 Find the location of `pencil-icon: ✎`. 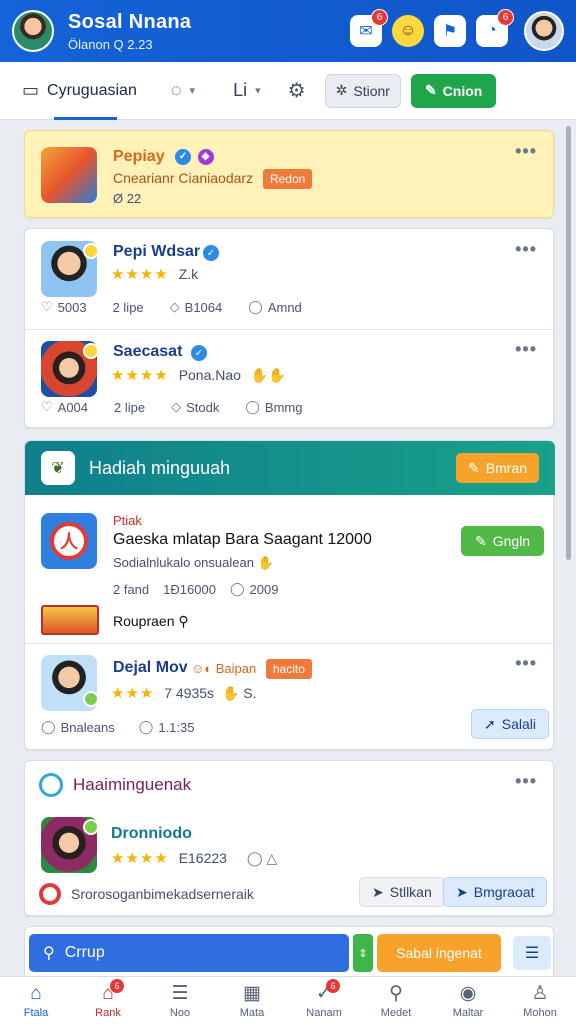

pencil-icon: ✎ is located at coordinates (474, 467).